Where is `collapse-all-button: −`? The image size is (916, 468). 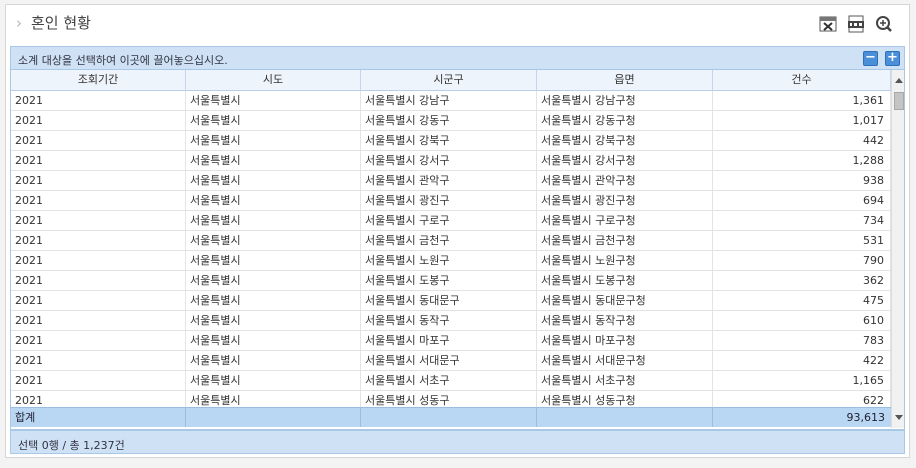
collapse-all-button: − is located at coordinates (870, 58).